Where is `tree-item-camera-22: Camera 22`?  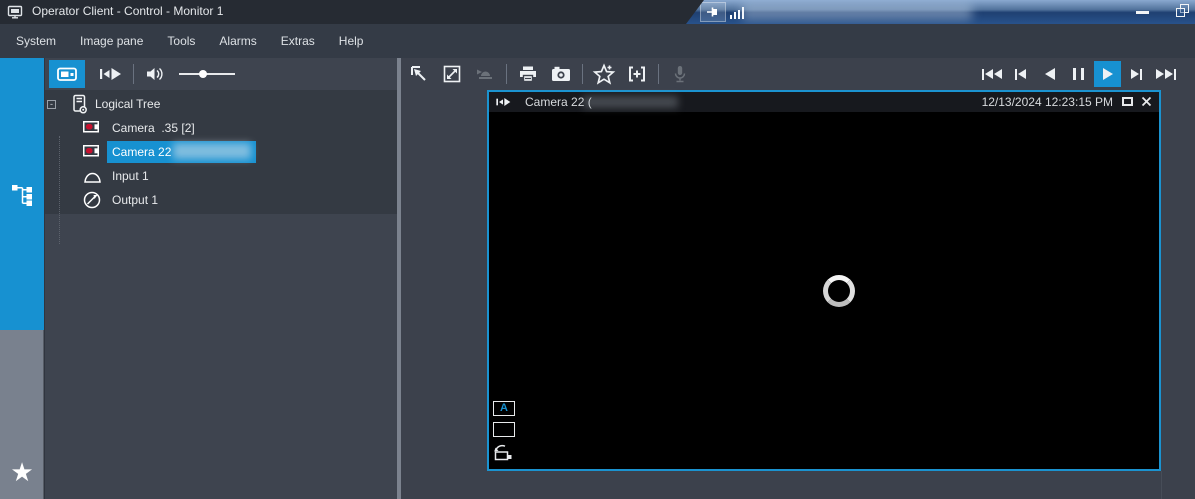
tree-item-camera-22: Camera 22 is located at coordinates (221, 152).